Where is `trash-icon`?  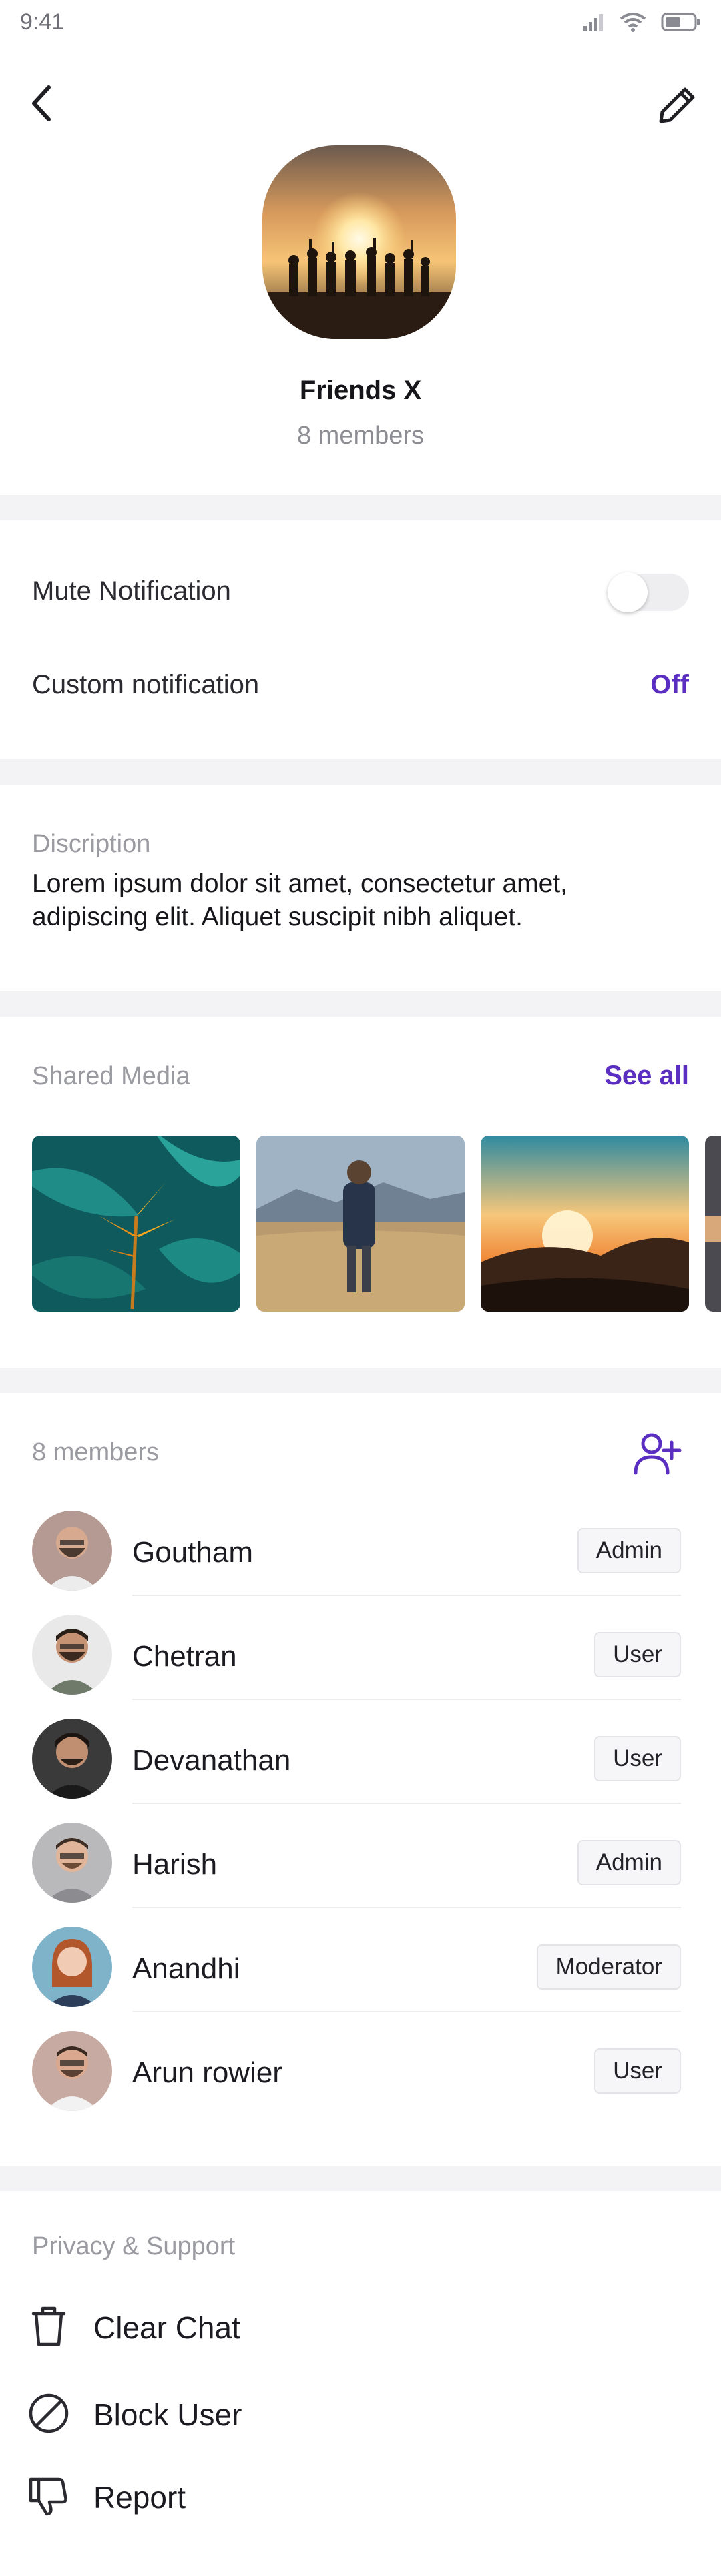
trash-icon is located at coordinates (48, 2326).